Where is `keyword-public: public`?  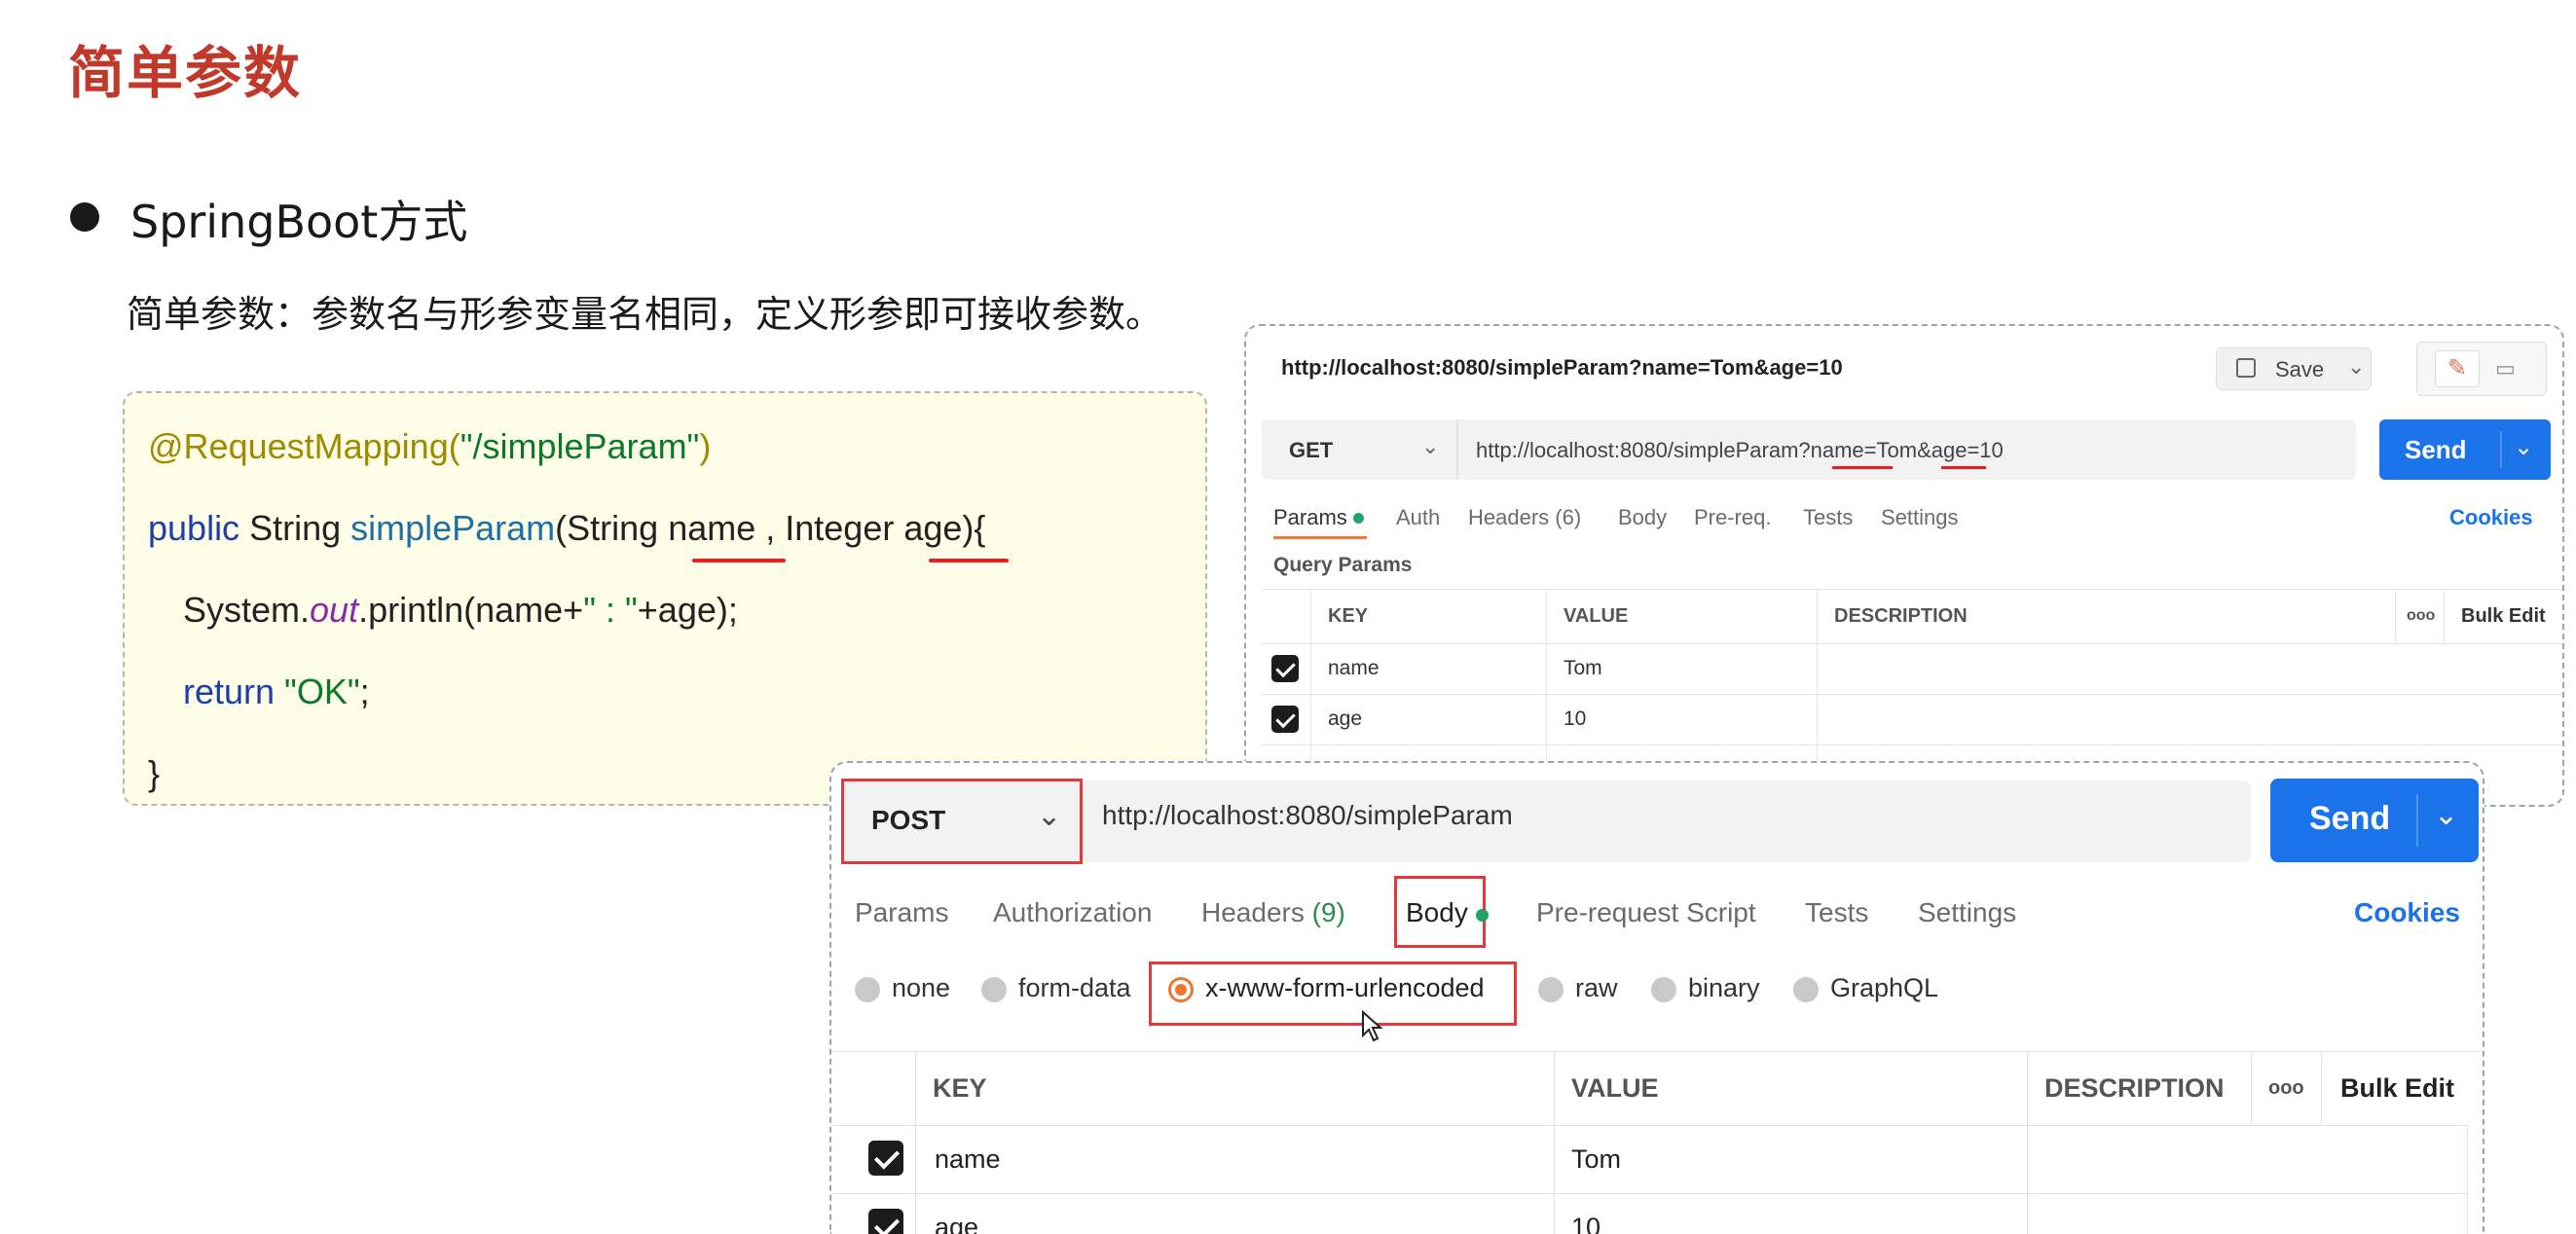 keyword-public: public is located at coordinates (194, 528).